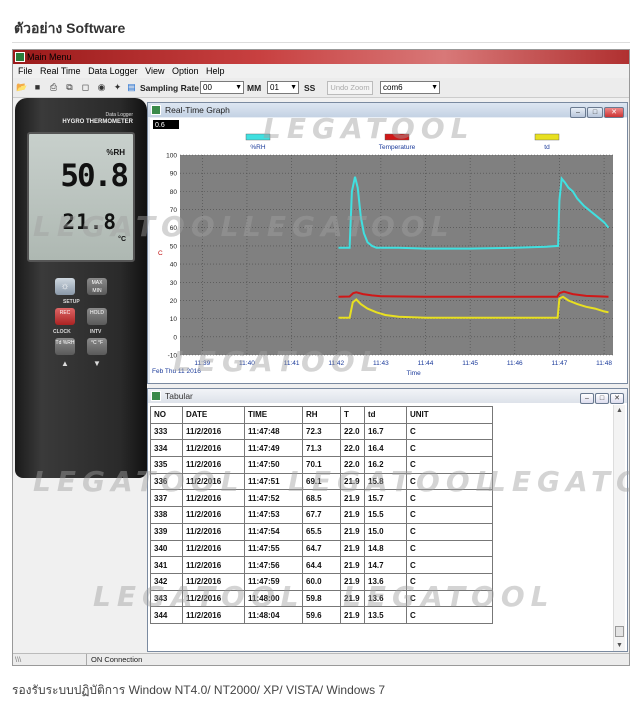  What do you see at coordinates (397, 147) in the screenshot?
I see `legend-label: Temperature` at bounding box center [397, 147].